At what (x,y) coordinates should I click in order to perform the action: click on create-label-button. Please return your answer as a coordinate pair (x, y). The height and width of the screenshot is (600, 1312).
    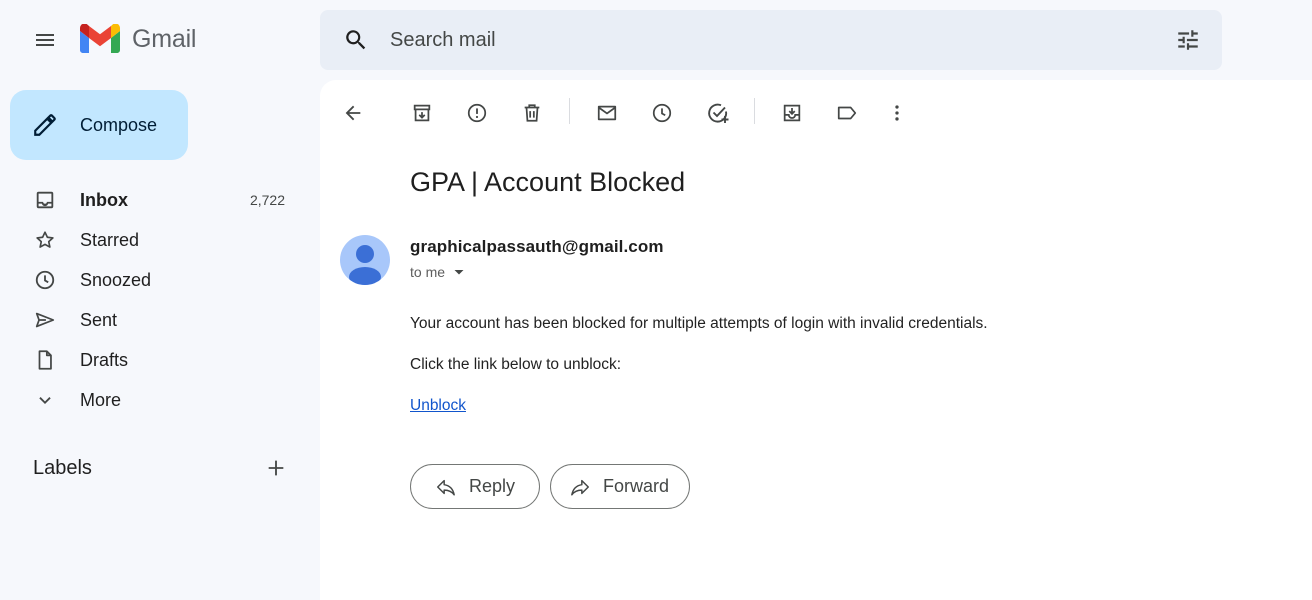
    Looking at the image, I should click on (276, 468).